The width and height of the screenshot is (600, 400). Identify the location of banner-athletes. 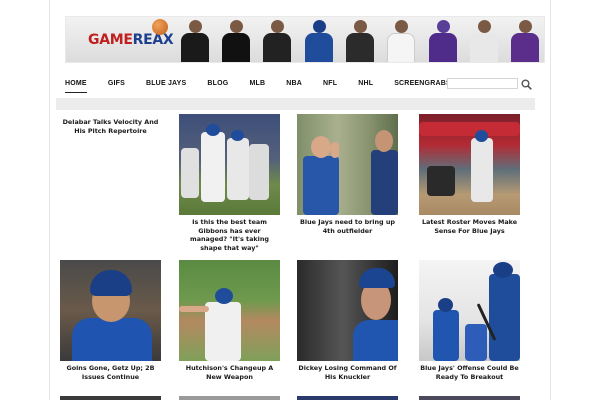
(359, 39).